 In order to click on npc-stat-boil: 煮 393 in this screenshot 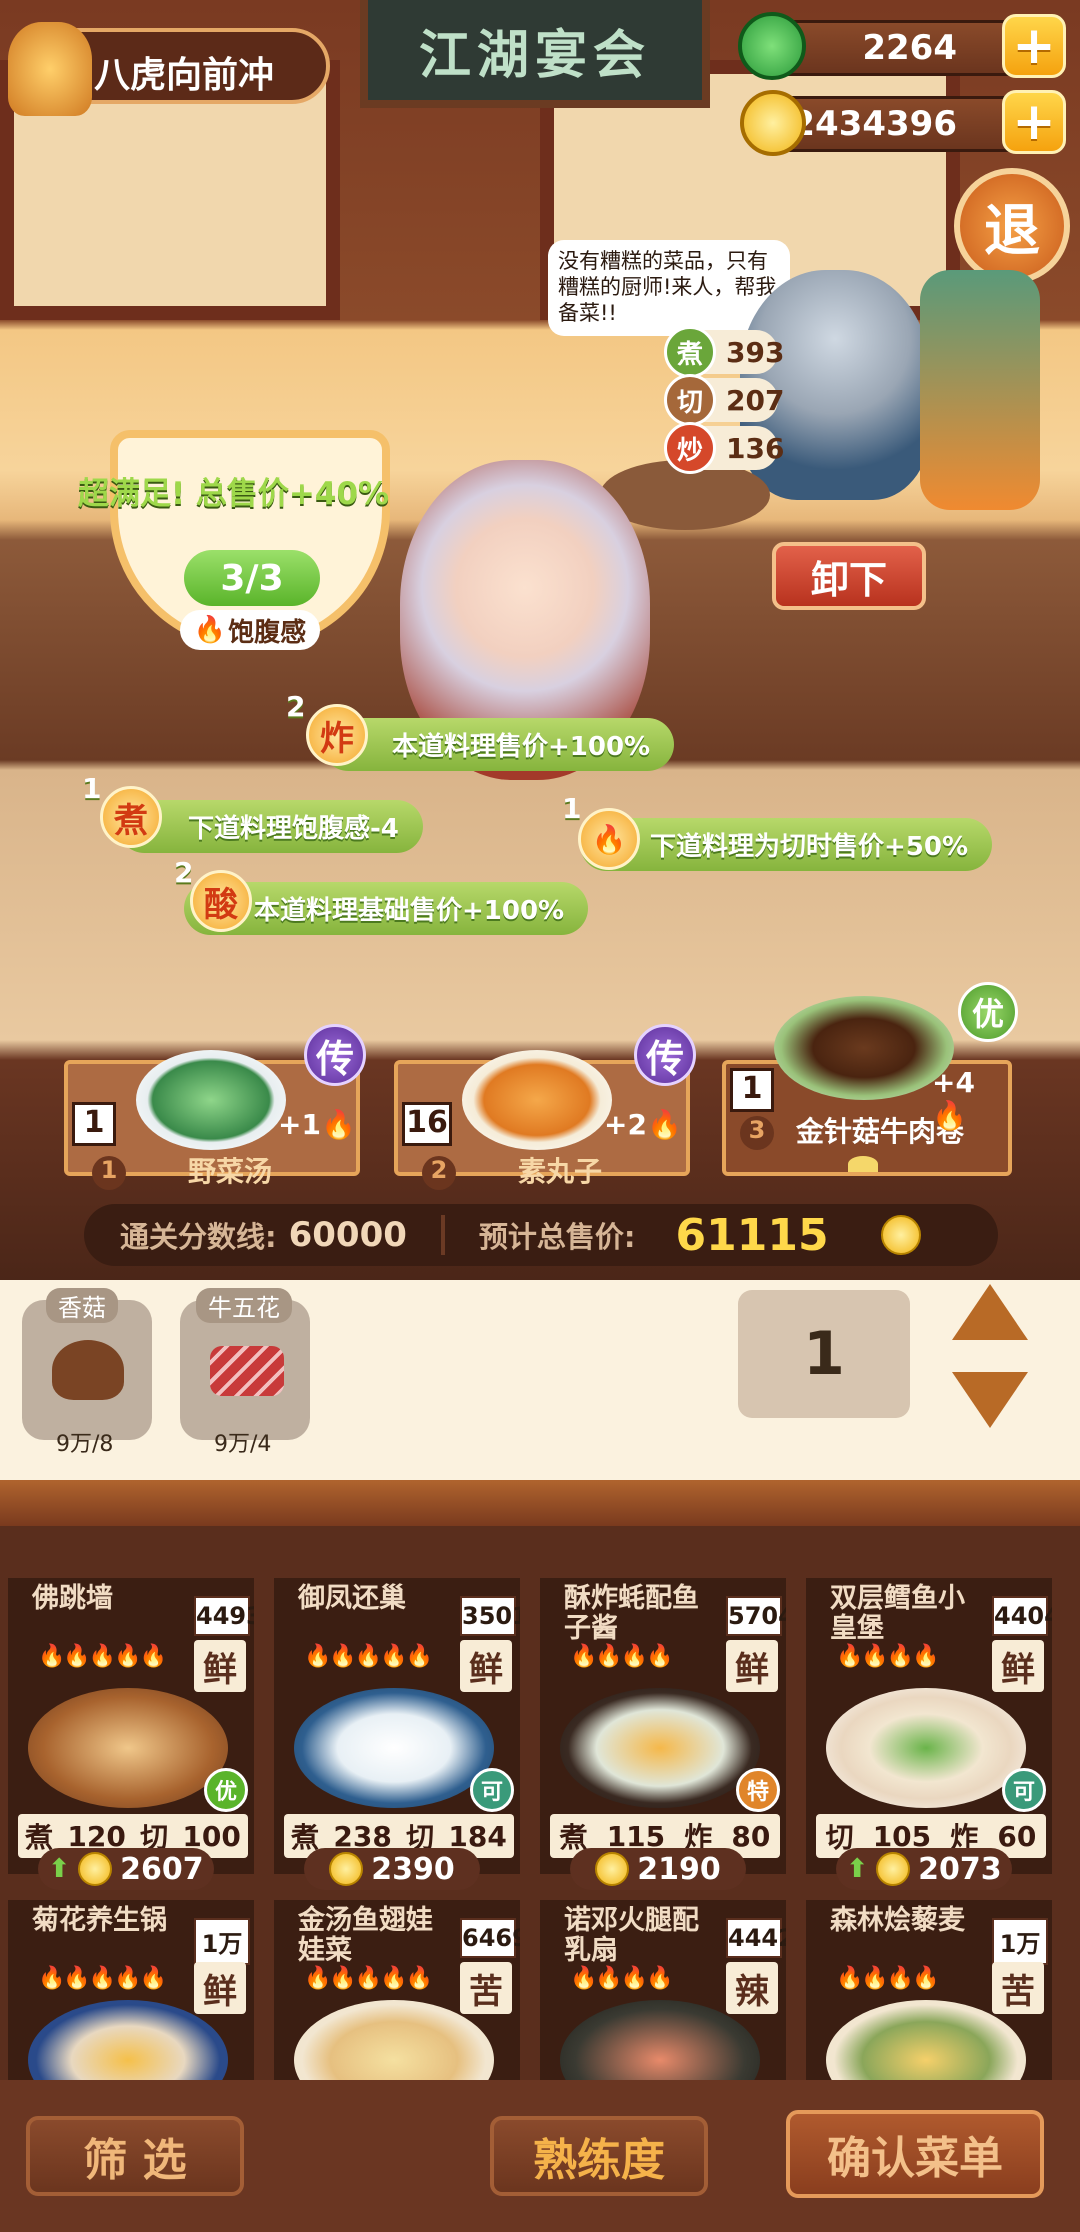, I will do `click(724, 352)`.